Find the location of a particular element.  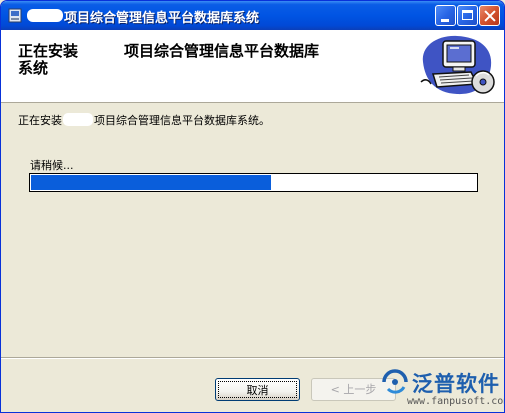

brand-watermark: 泛普软件 www.fanpusoft.com is located at coordinates (438, 388).